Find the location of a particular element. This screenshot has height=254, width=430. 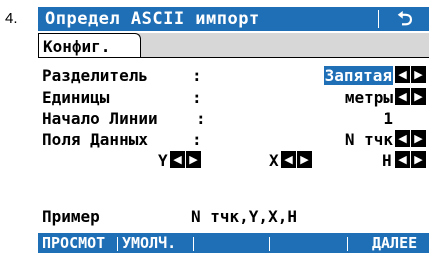

example-value: N тчк,Y,X,H is located at coordinates (244, 216).